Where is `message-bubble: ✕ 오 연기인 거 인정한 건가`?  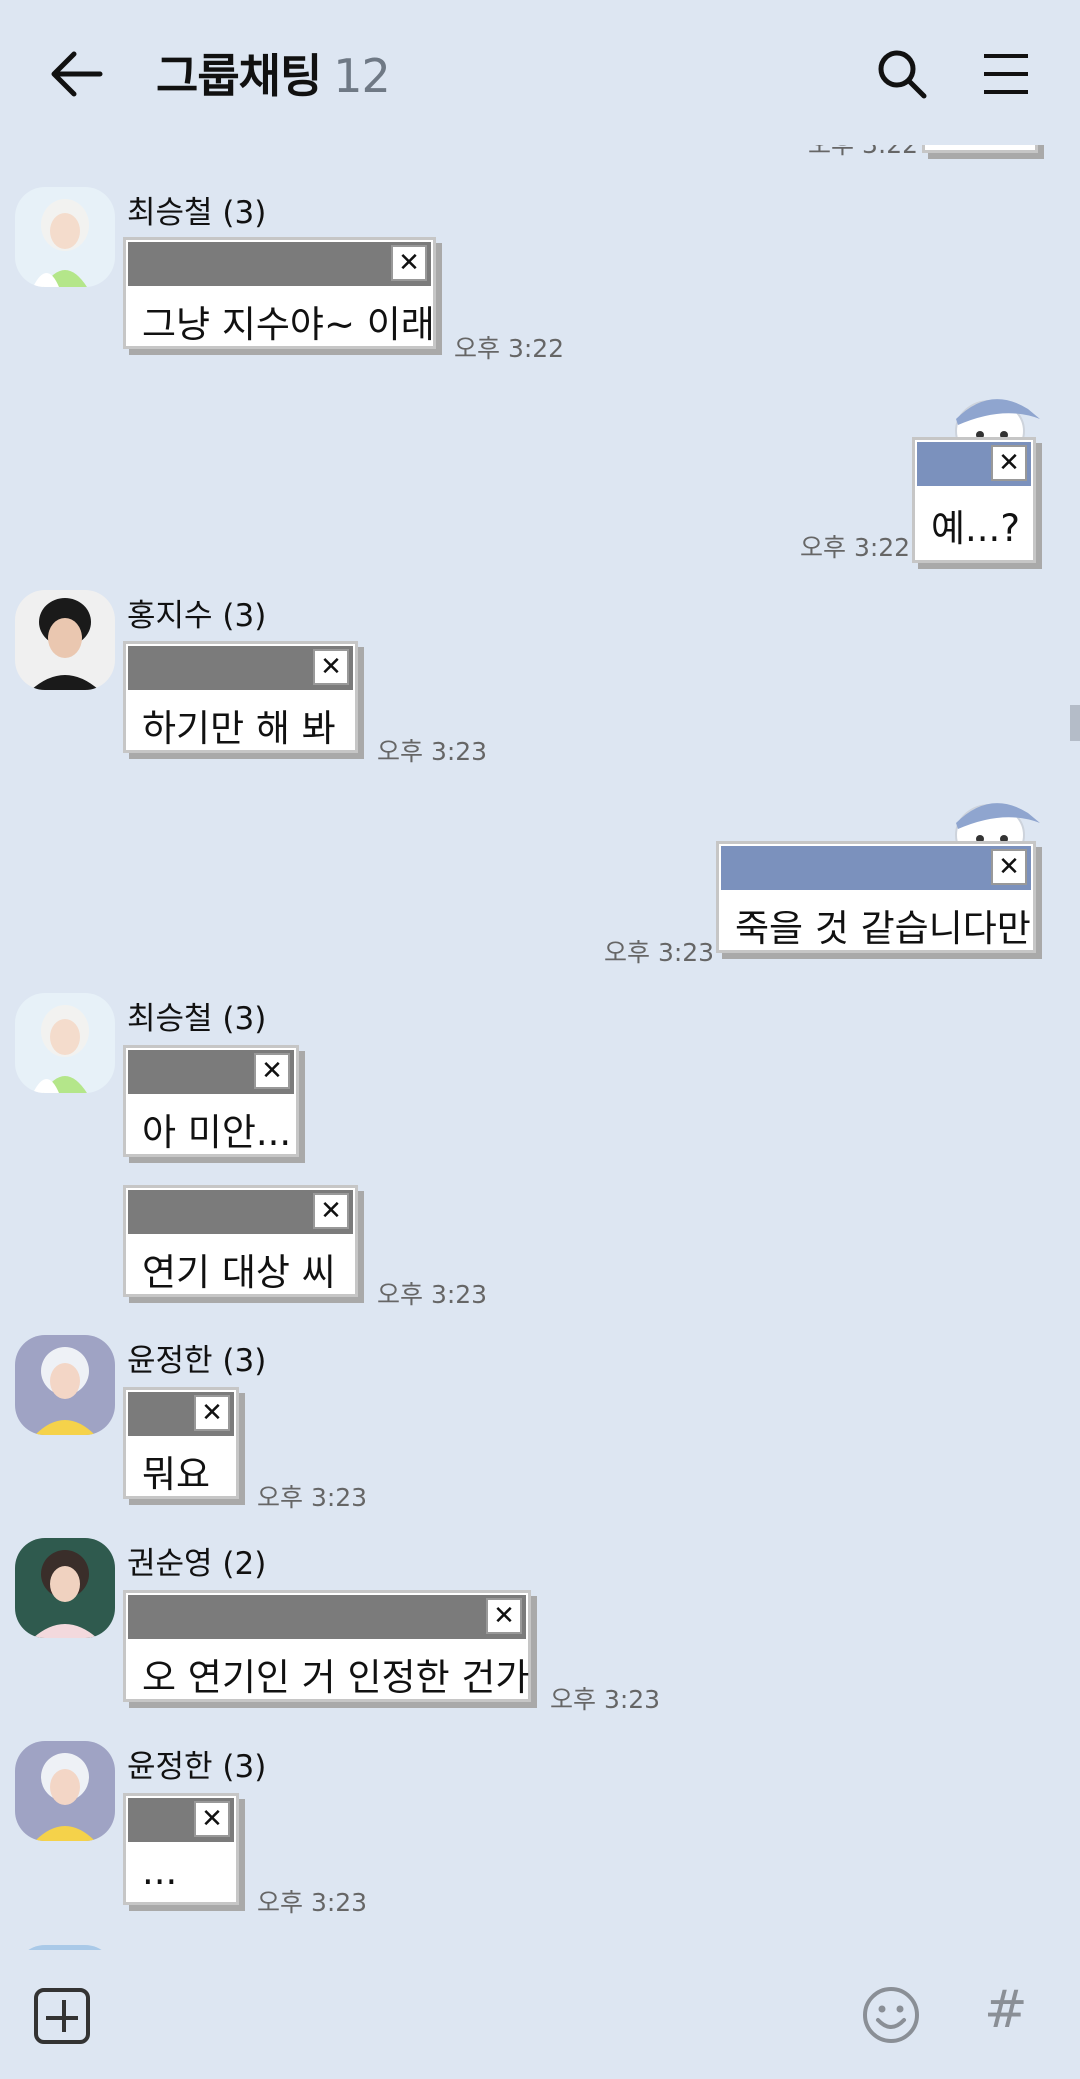 message-bubble: ✕ 오 연기인 거 인정한 건가 is located at coordinates (327, 1646).